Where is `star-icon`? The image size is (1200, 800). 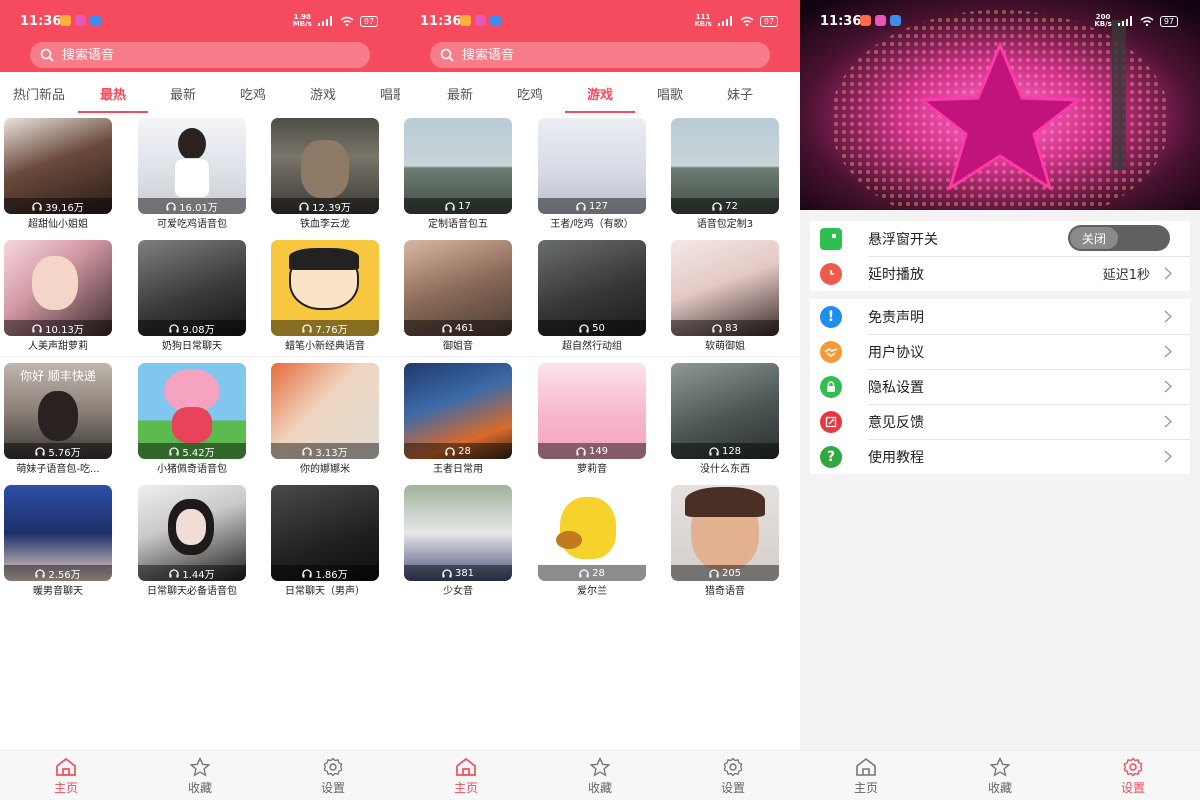 star-icon is located at coordinates (200, 767).